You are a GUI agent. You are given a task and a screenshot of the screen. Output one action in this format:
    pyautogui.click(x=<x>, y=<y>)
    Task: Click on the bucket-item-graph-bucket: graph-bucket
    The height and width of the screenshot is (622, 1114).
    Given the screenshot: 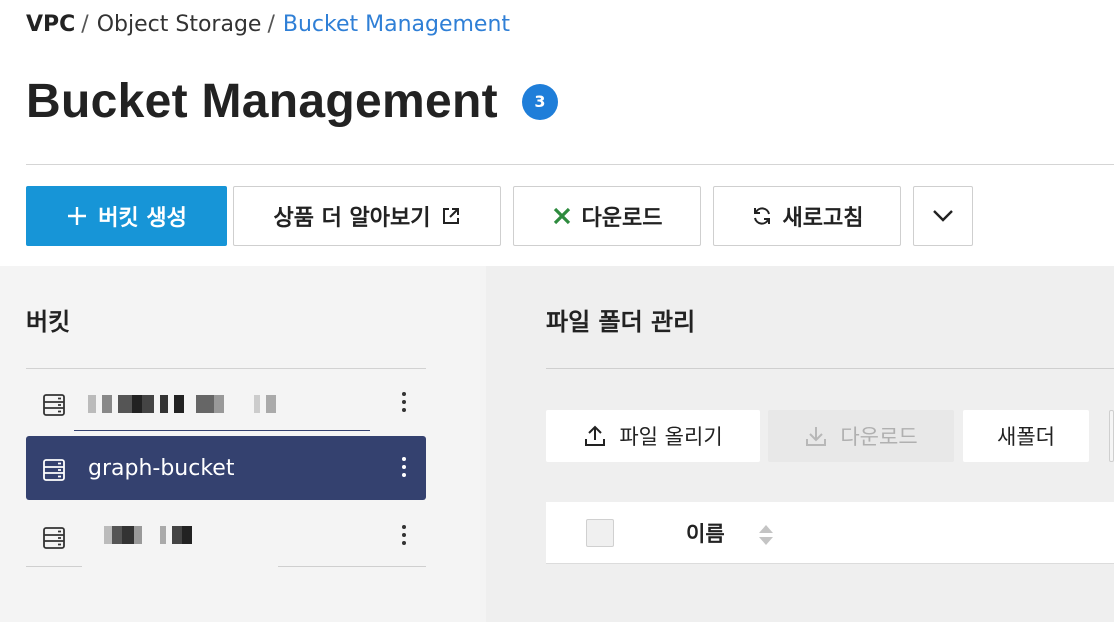 What is the action you would take?
    pyautogui.click(x=226, y=468)
    